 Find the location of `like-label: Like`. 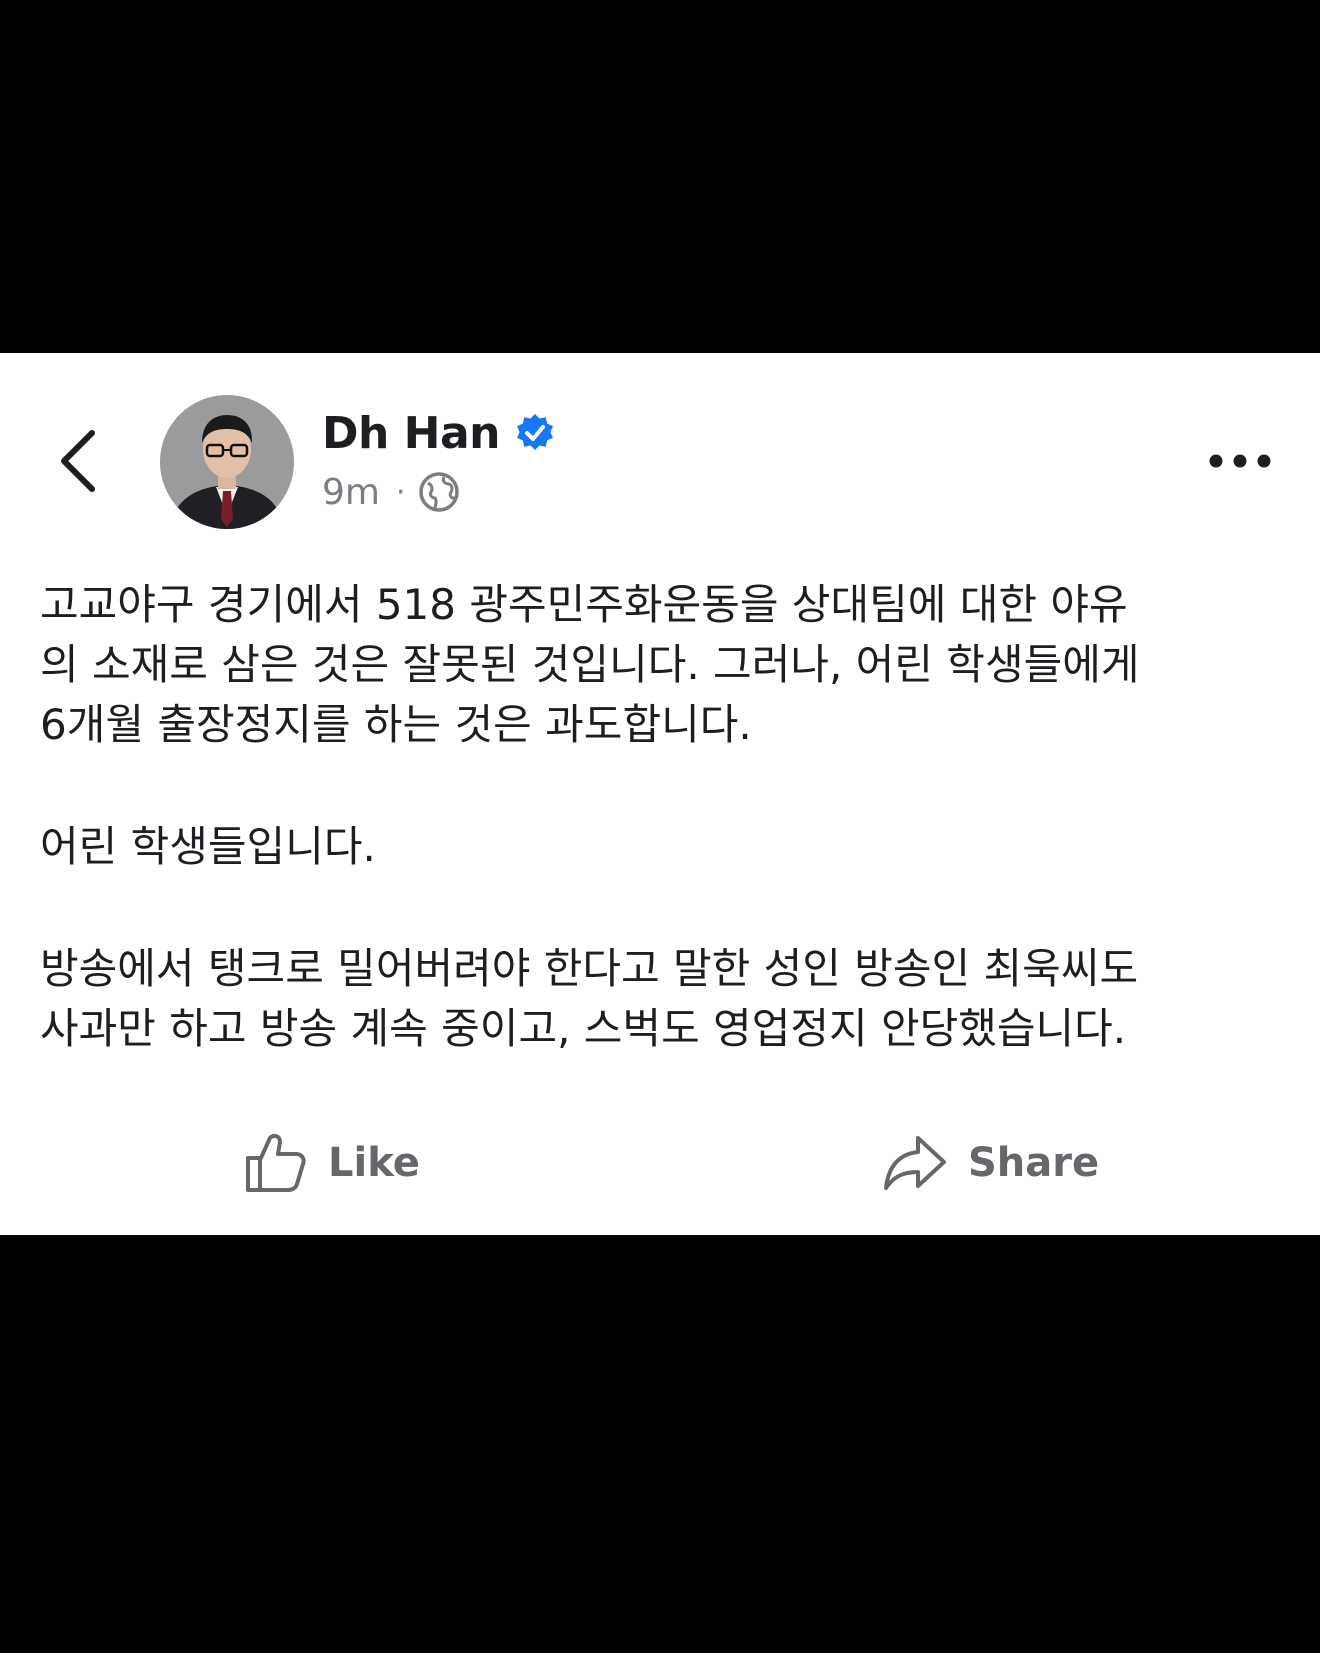

like-label: Like is located at coordinates (374, 1163).